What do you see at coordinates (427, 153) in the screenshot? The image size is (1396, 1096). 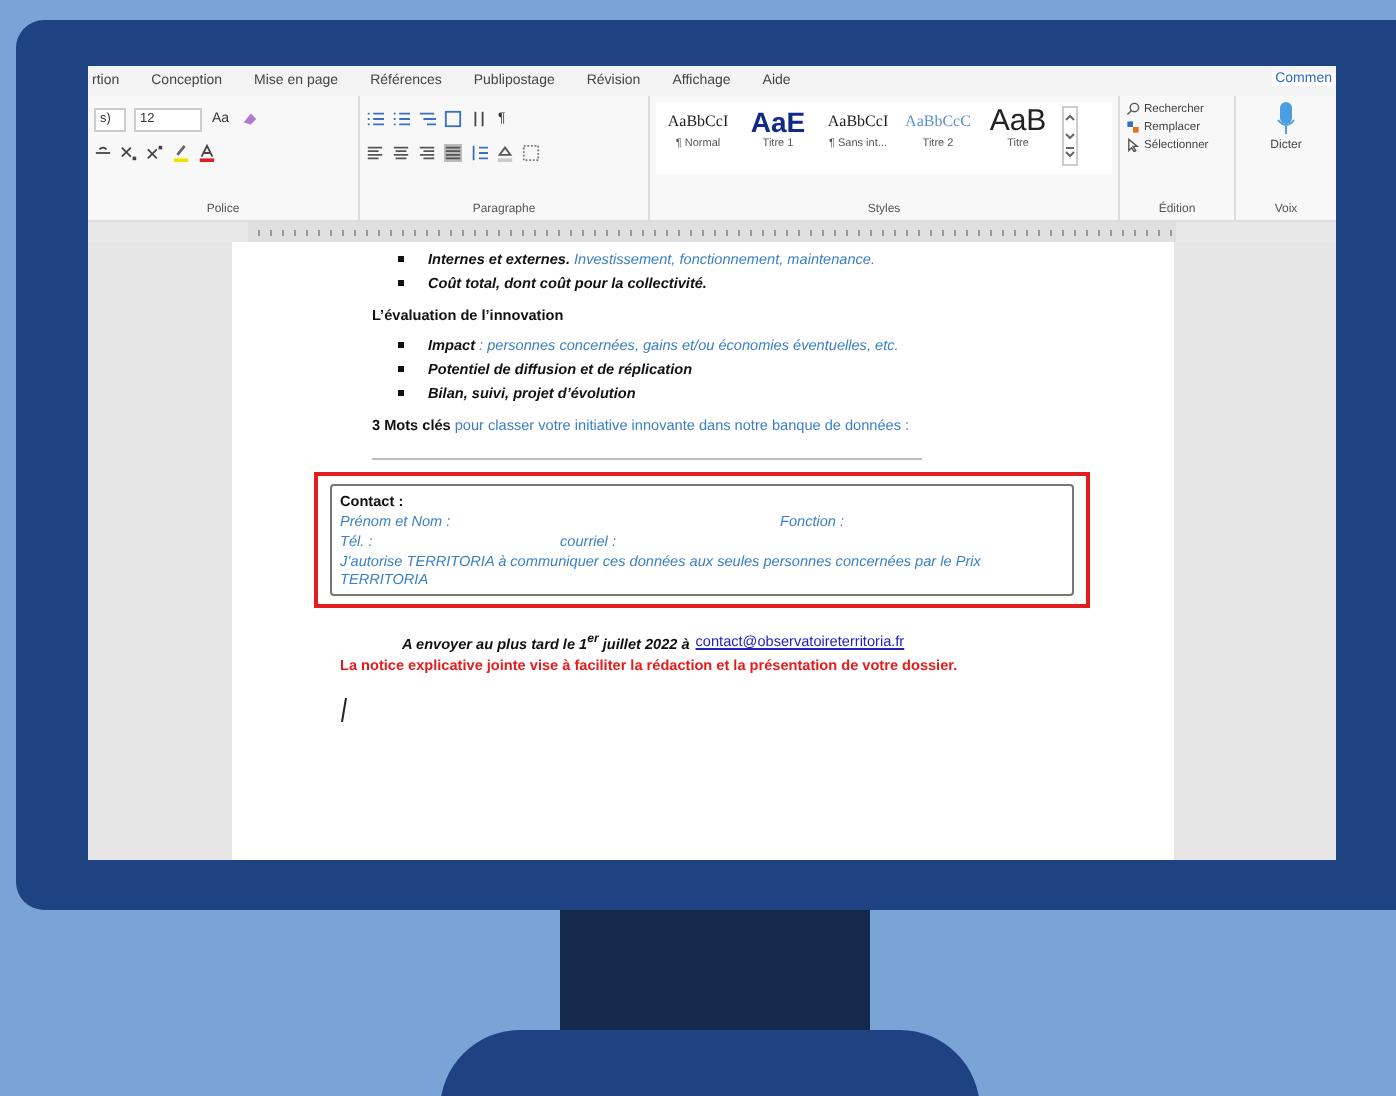 I see `align-right-icon` at bounding box center [427, 153].